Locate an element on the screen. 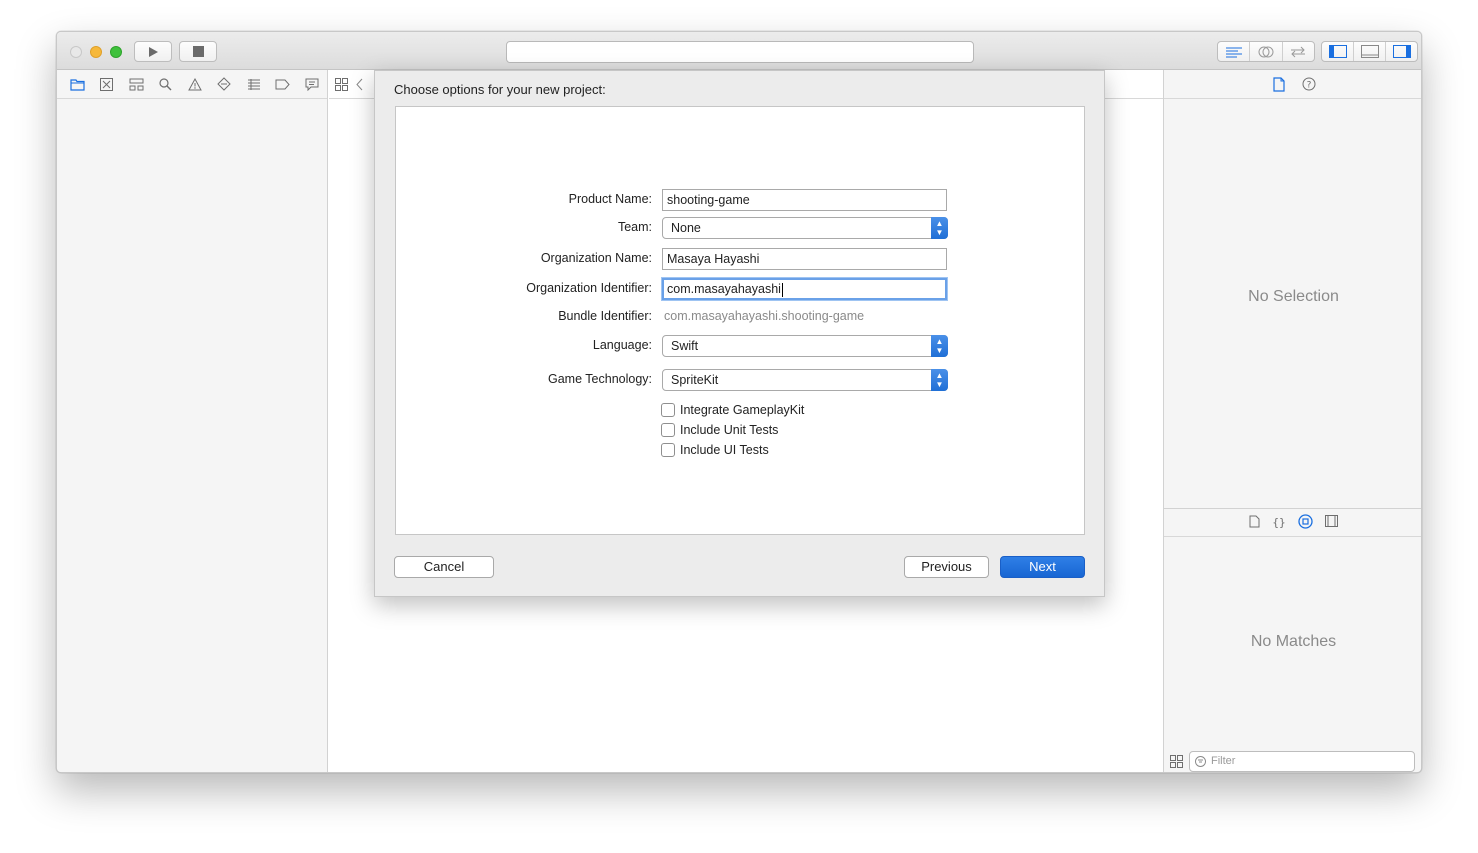 Image resolution: width=1478 pixels, height=853 pixels. bottom-panel-icon is located at coordinates (1369, 51).